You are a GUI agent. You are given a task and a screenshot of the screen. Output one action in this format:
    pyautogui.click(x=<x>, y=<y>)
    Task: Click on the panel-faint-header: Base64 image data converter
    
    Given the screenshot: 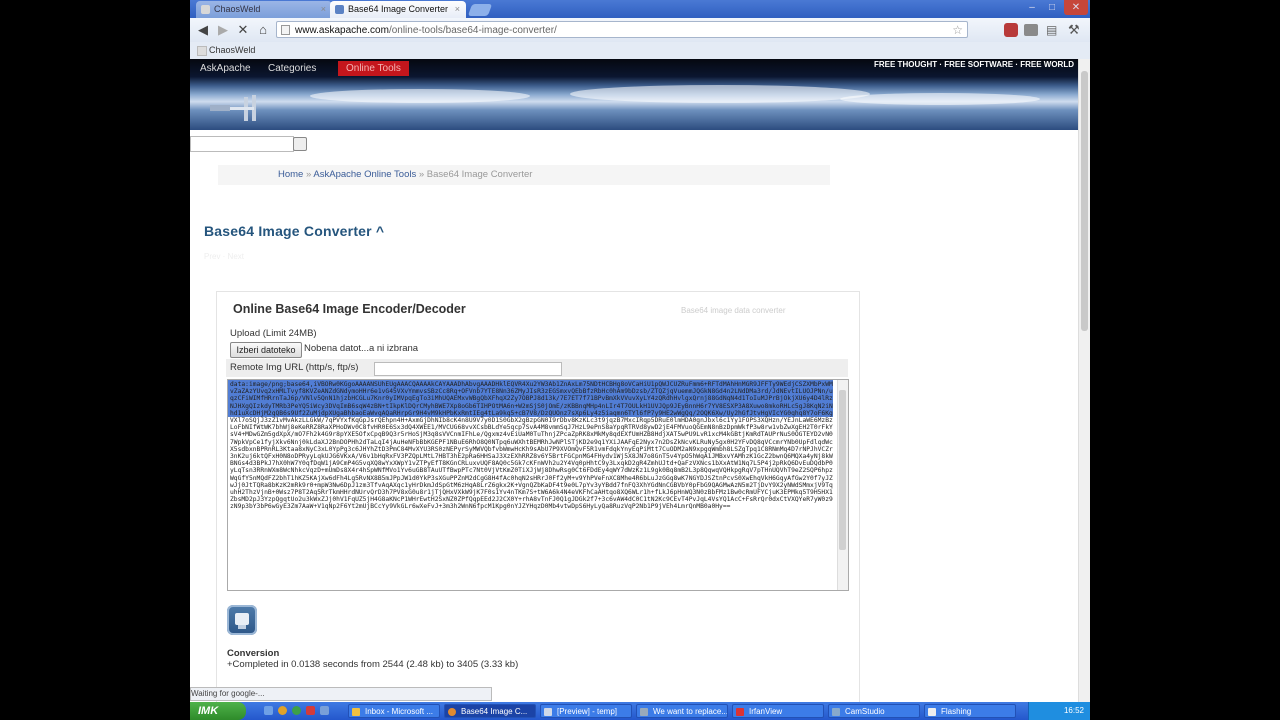 What is the action you would take?
    pyautogui.click(x=733, y=310)
    